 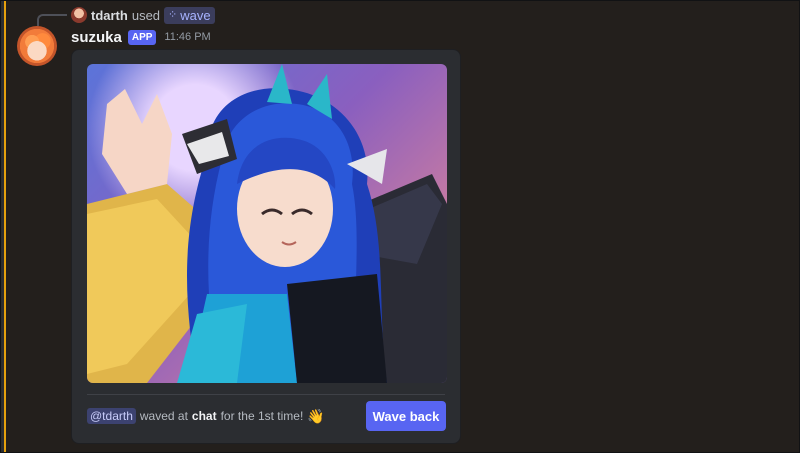 I want to click on user-mention: @tdarth, so click(x=111, y=416).